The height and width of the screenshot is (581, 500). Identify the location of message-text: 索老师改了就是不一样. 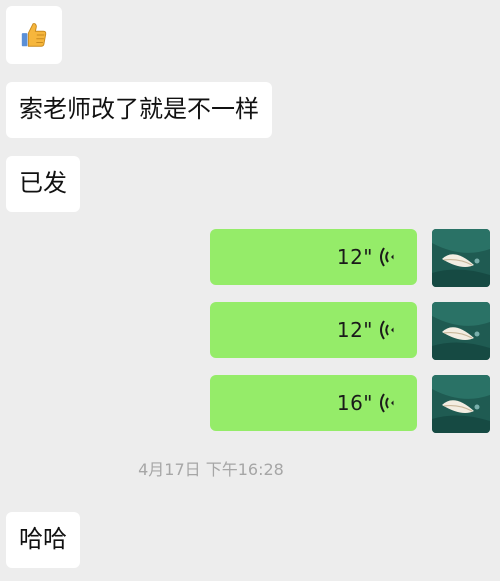
(139, 109).